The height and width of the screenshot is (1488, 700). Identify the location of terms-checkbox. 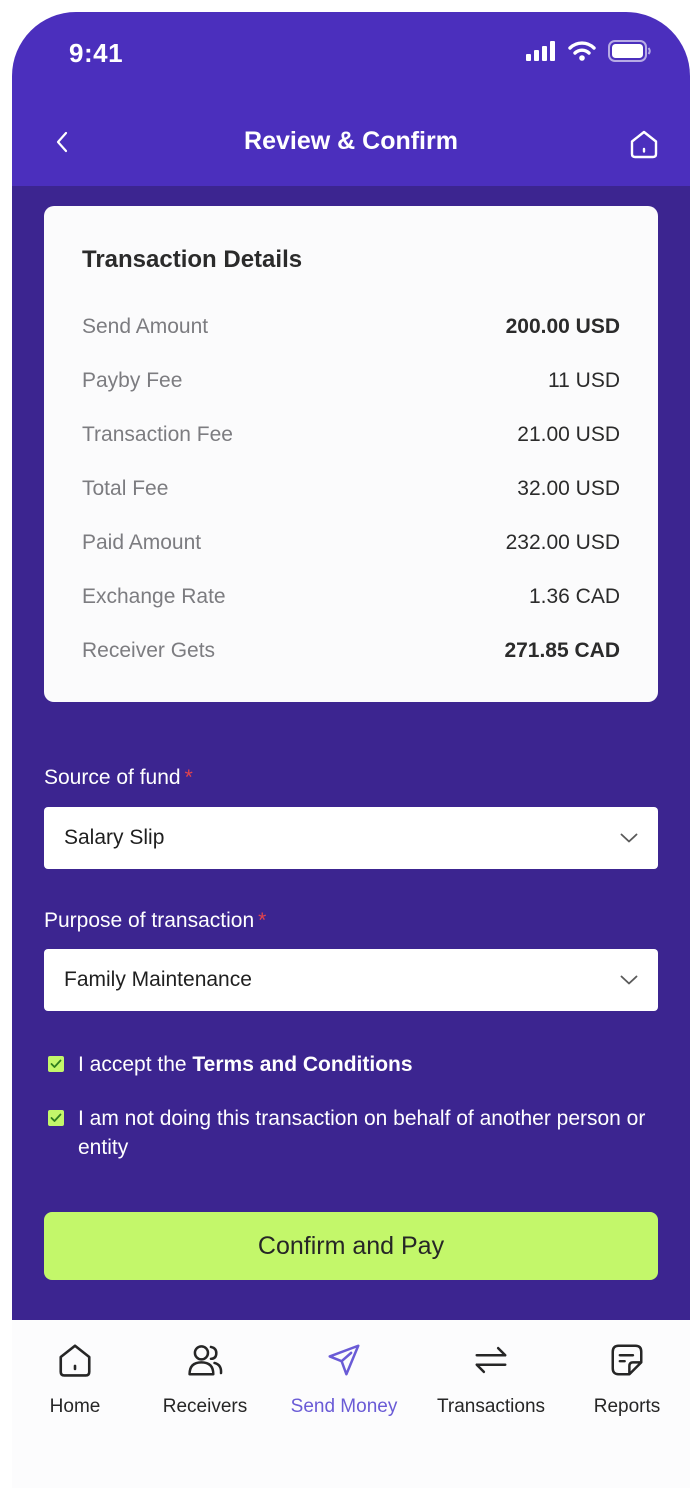
(56, 1064).